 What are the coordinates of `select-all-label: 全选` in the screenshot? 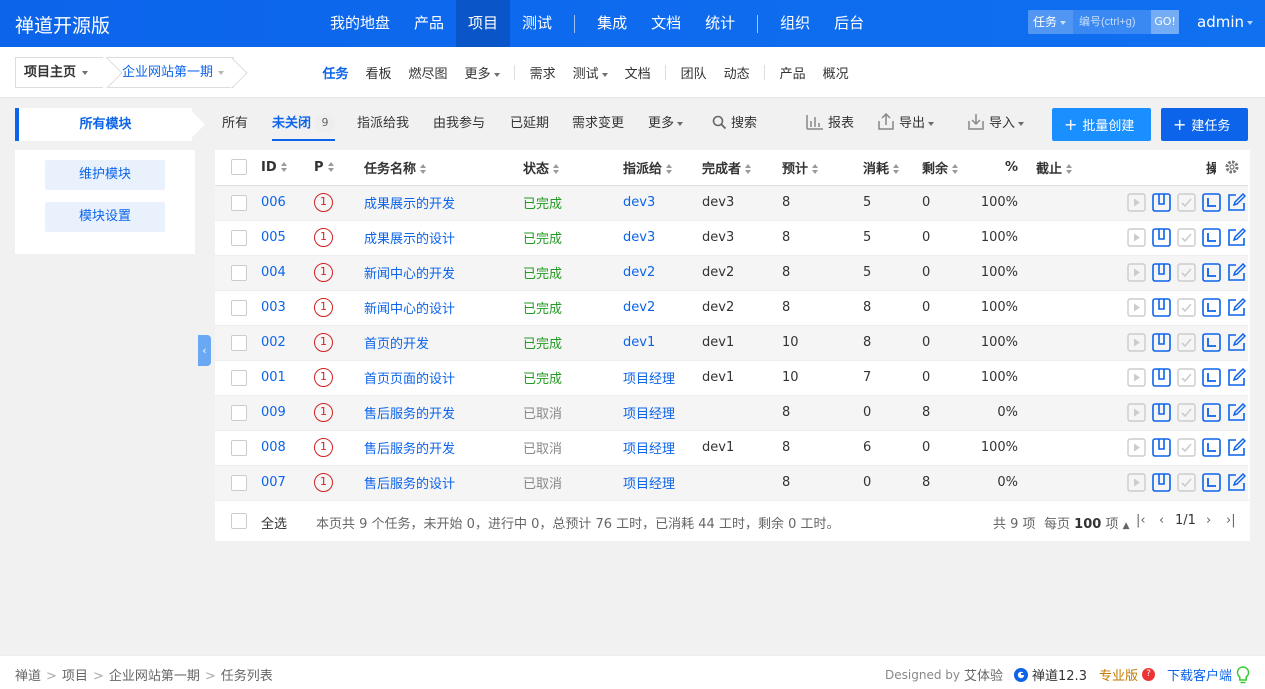 It's located at (274, 522).